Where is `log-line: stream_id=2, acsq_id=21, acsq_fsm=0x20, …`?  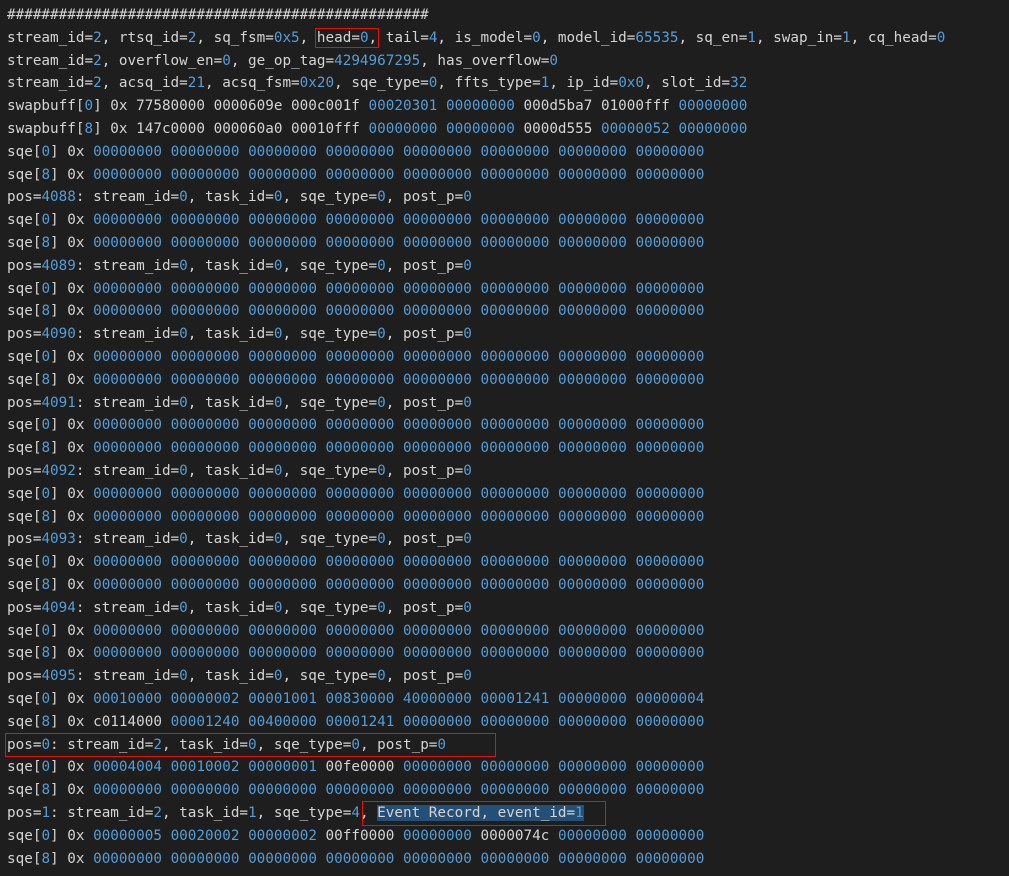
log-line: stream_id=2, acsq_id=21, acsq_fsm=0x20, … is located at coordinates (377, 83).